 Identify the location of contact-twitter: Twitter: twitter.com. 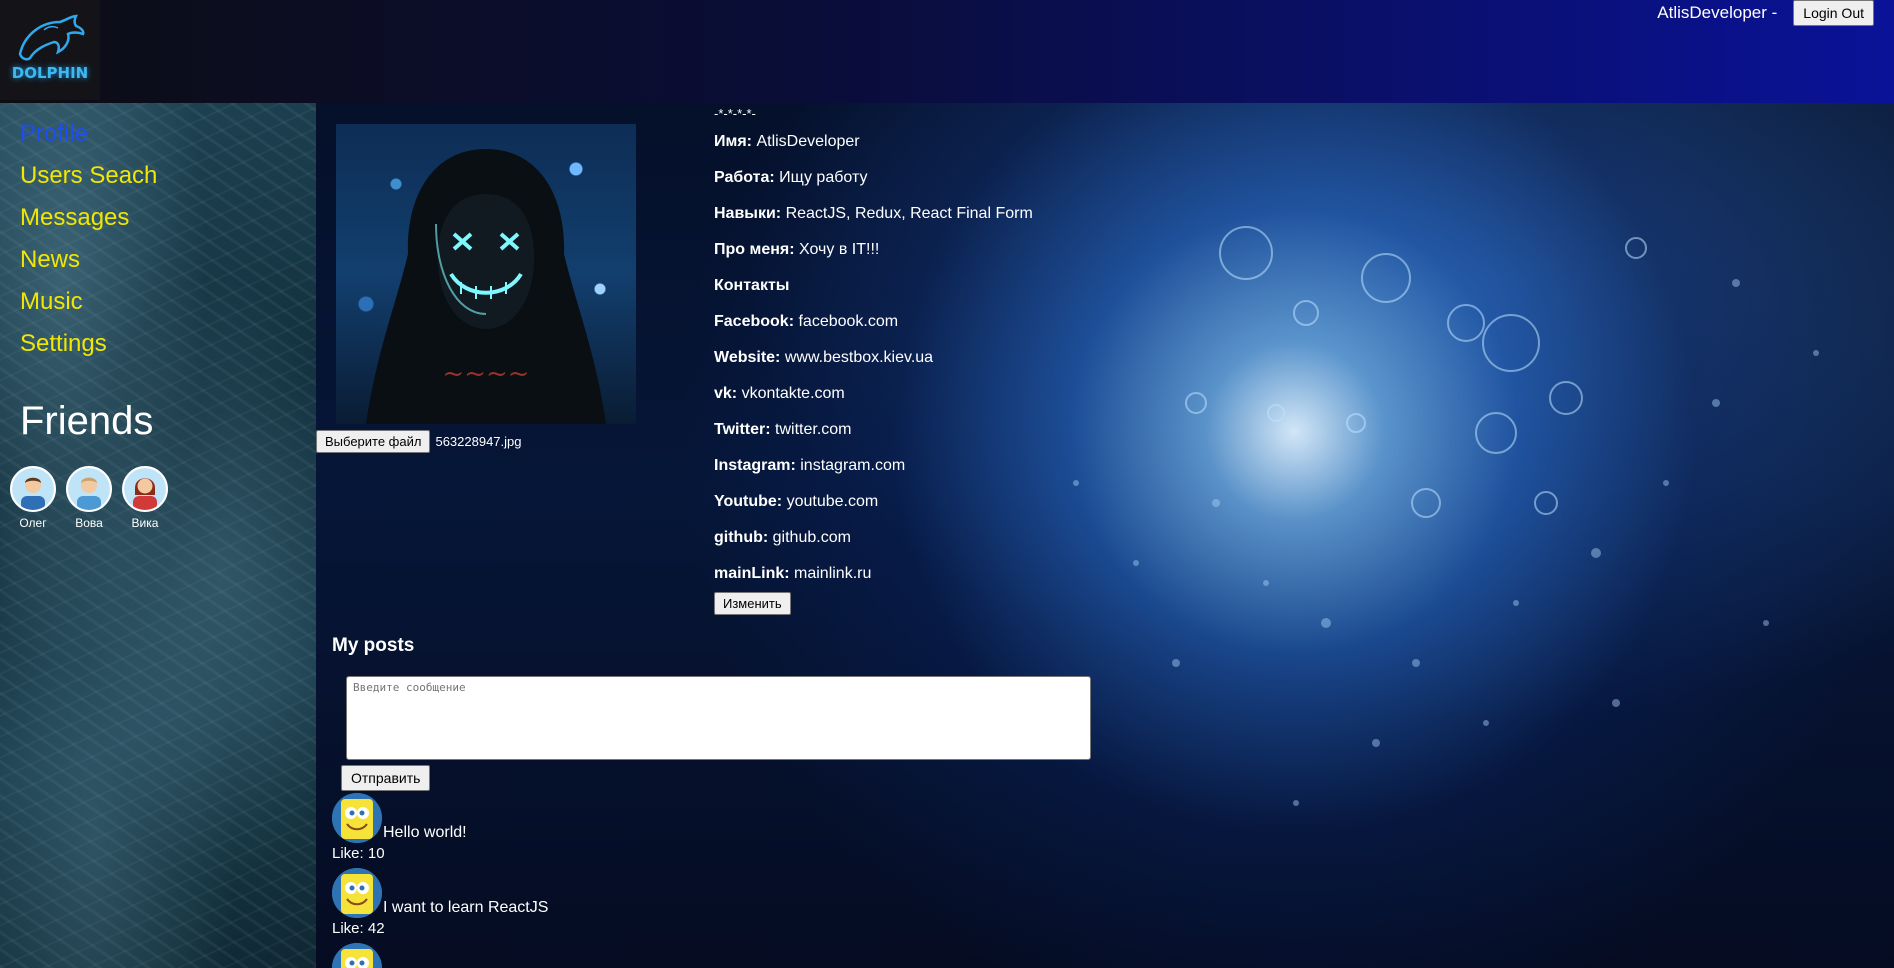
(873, 430).